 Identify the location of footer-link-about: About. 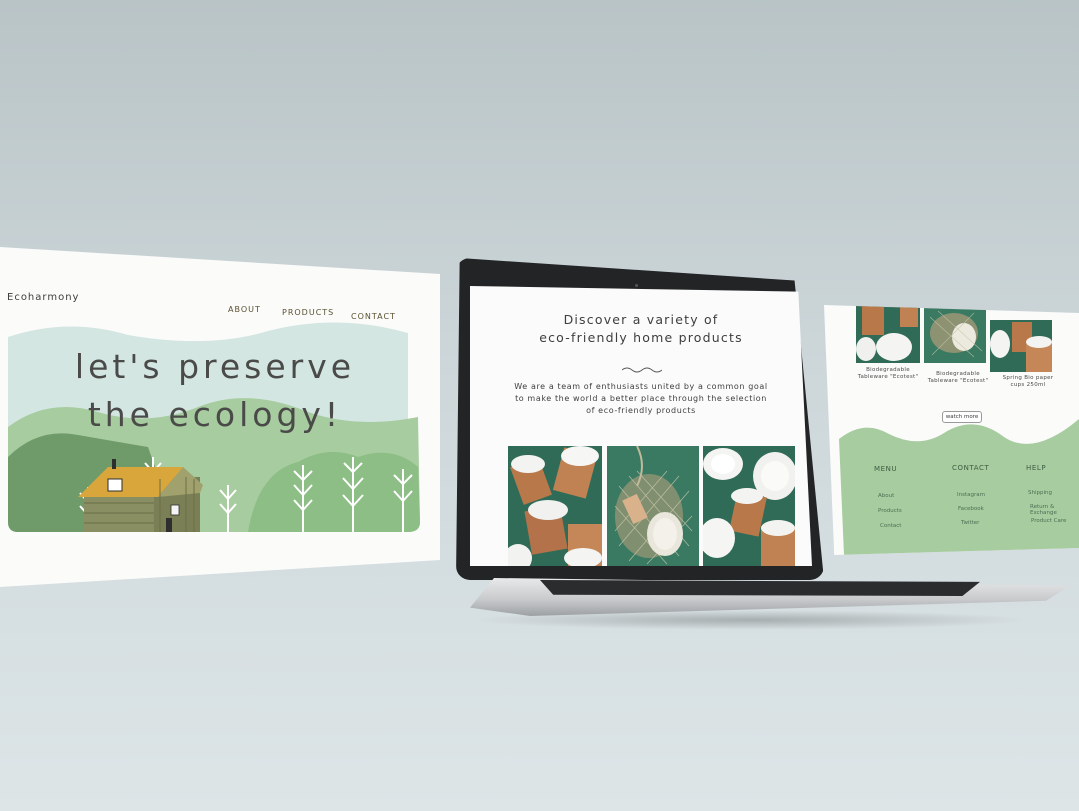
(886, 496).